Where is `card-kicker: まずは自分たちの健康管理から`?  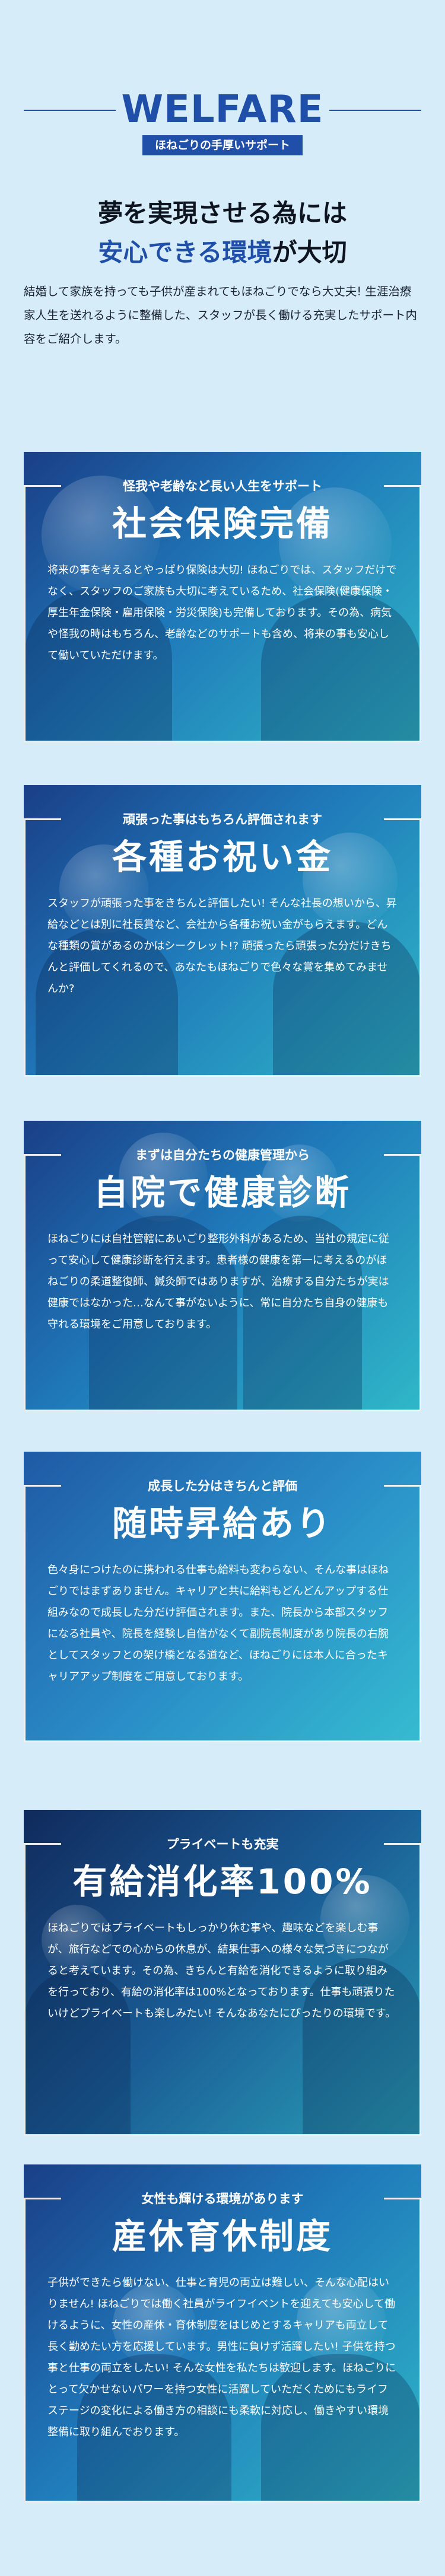 card-kicker: まずは自分たちの健康管理から is located at coordinates (223, 1155).